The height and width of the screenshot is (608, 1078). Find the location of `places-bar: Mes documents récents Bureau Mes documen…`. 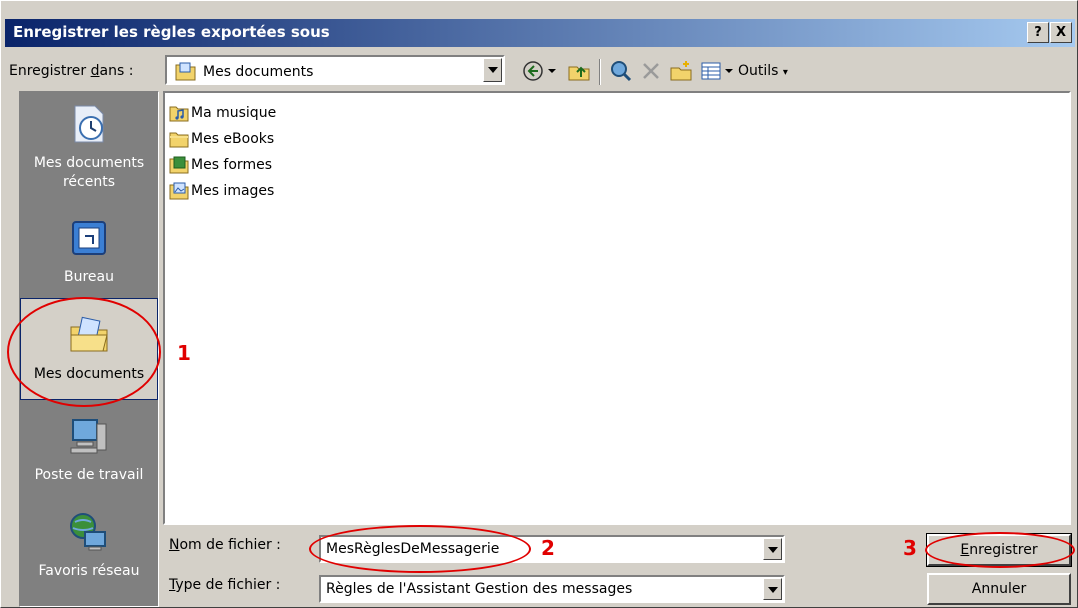

places-bar: Mes documents récents Bureau Mes documen… is located at coordinates (89, 349).